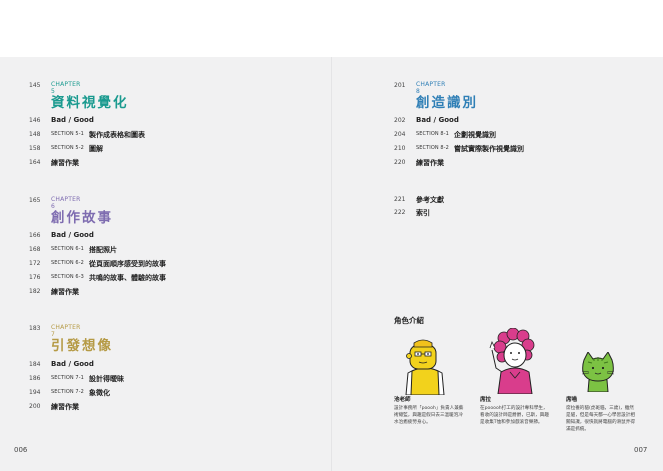 The width and height of the screenshot is (663, 471). What do you see at coordinates (90, 103) in the screenshot?
I see `chapter-title: 資料視覺化` at bounding box center [90, 103].